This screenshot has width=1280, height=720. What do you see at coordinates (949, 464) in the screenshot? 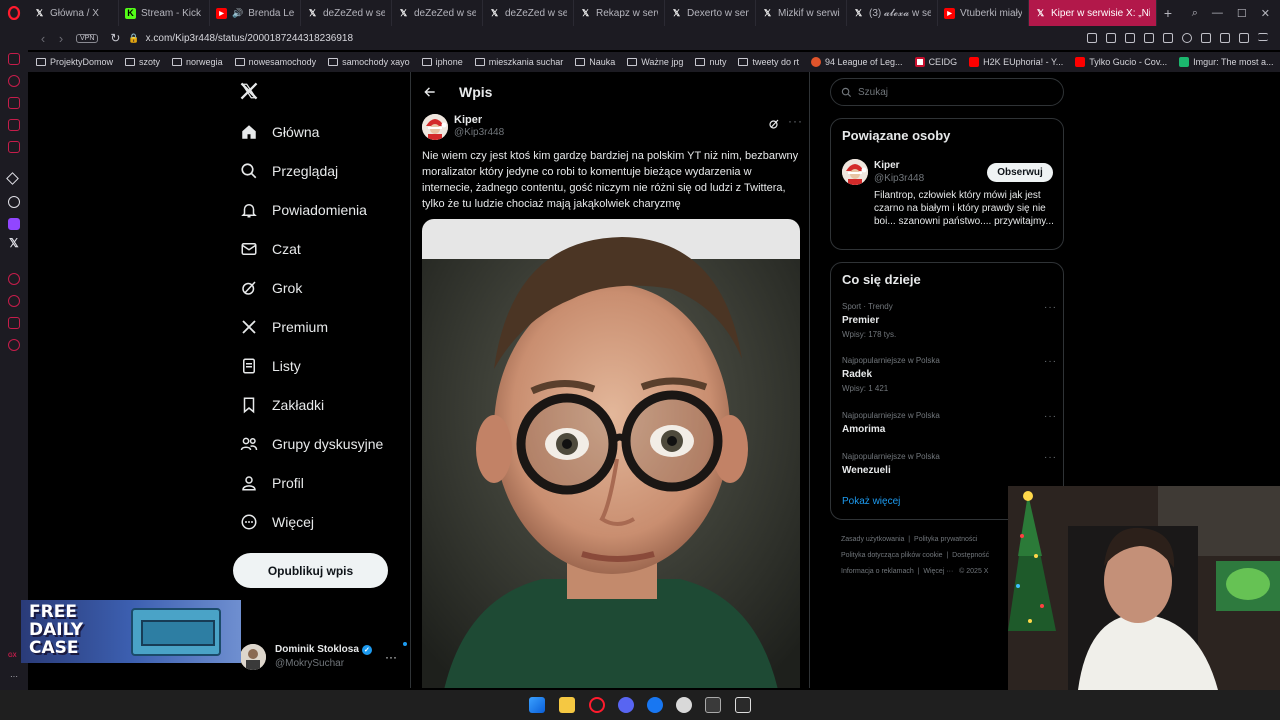
I see `trend-item: Najpopularniejsze w Polska Wenezueli ···` at bounding box center [949, 464].